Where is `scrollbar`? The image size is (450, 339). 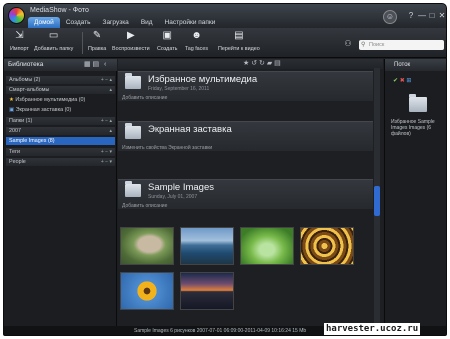 scrollbar is located at coordinates (377, 197).